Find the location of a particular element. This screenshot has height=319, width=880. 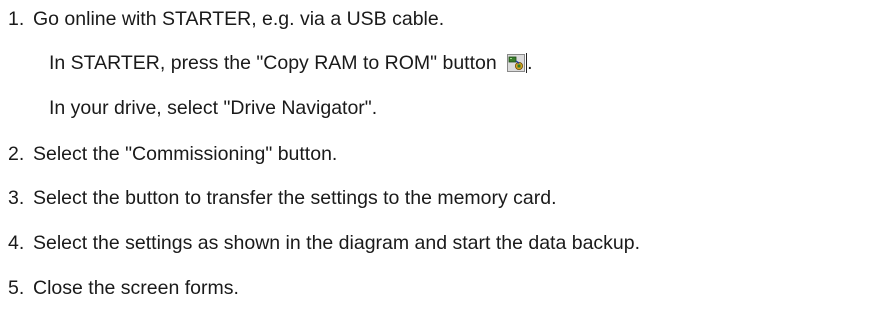

substep-text: In your drive, select "Drive Navigator". is located at coordinates (213, 108).